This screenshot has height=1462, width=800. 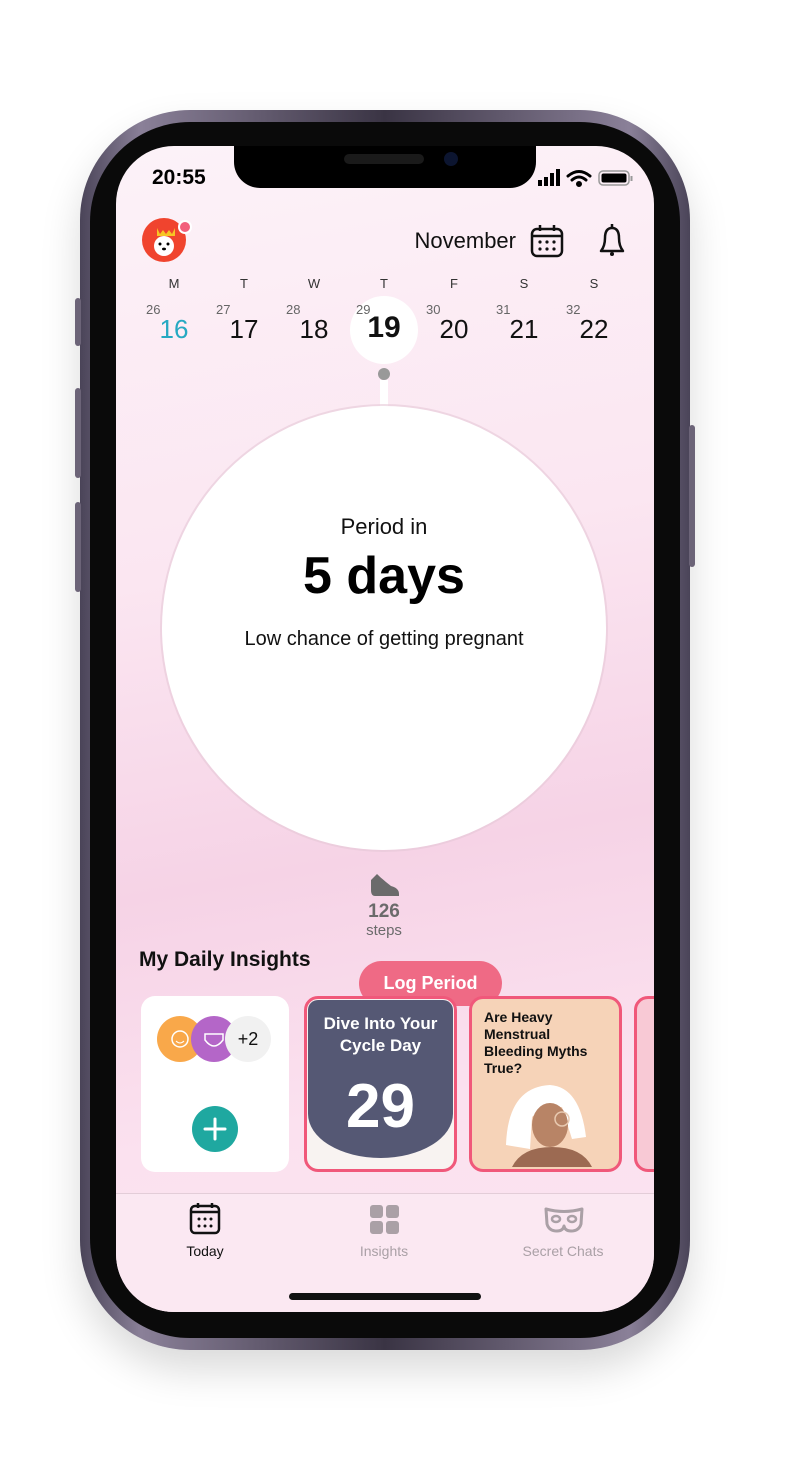 I want to click on woman-illustration, so click(x=549, y=1126).